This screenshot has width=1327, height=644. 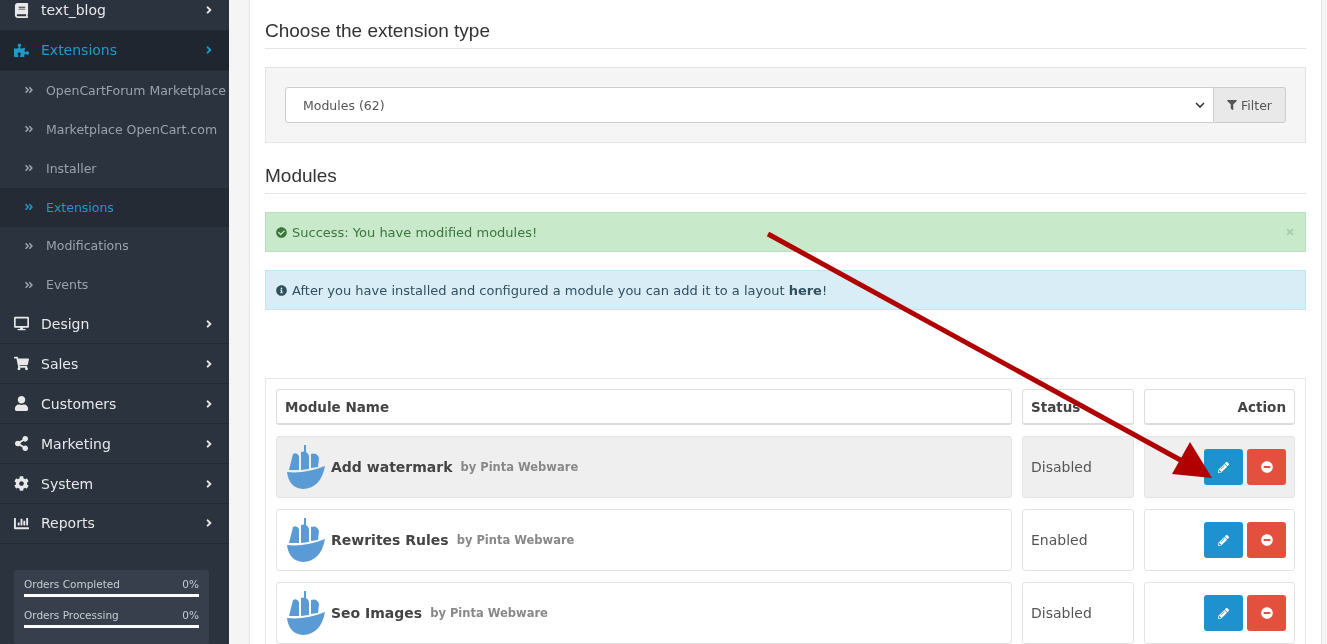 I want to click on module-name: Add watermark, so click(x=392, y=467).